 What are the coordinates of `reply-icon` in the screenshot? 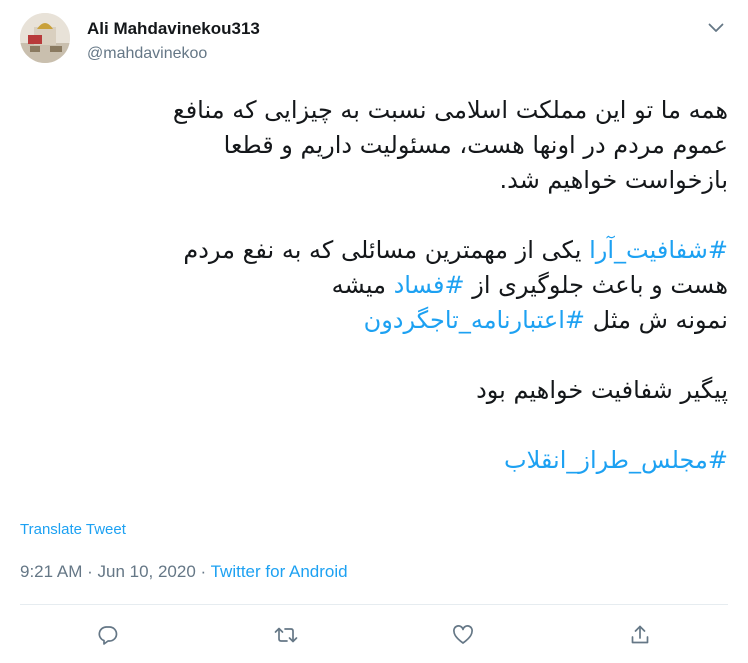 It's located at (108, 635).